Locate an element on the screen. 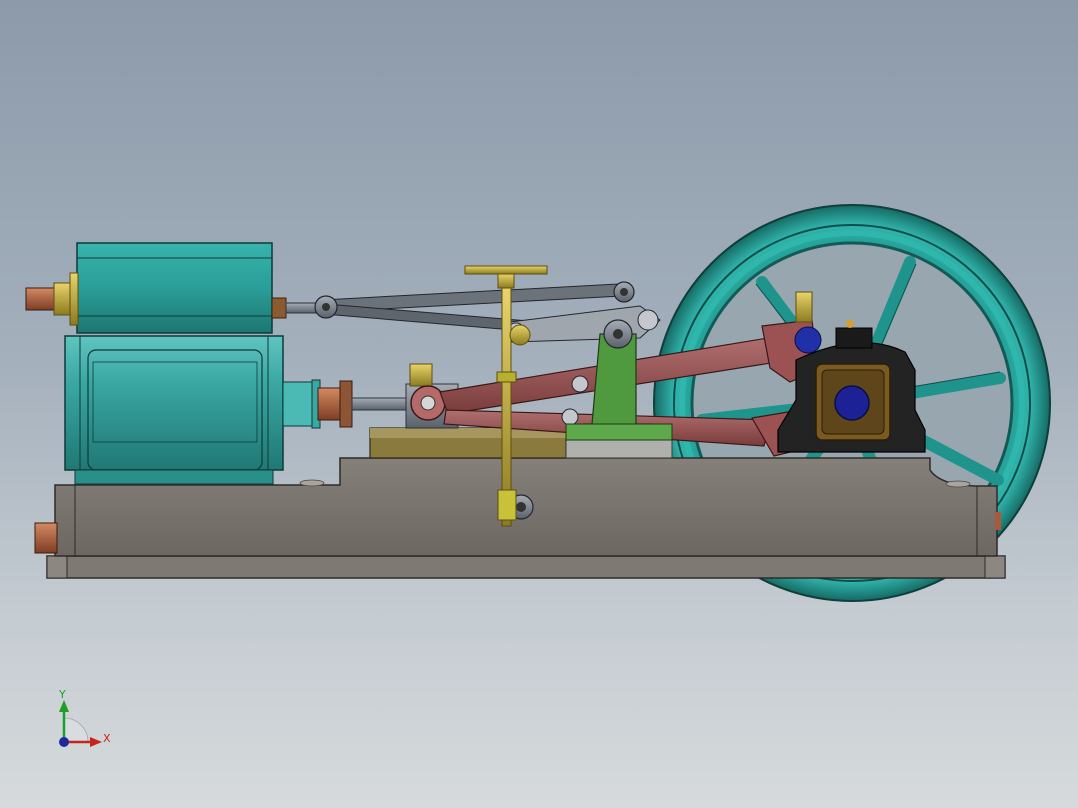 The height and width of the screenshot is (808, 1078). triad-y-label: Y is located at coordinates (62, 694).